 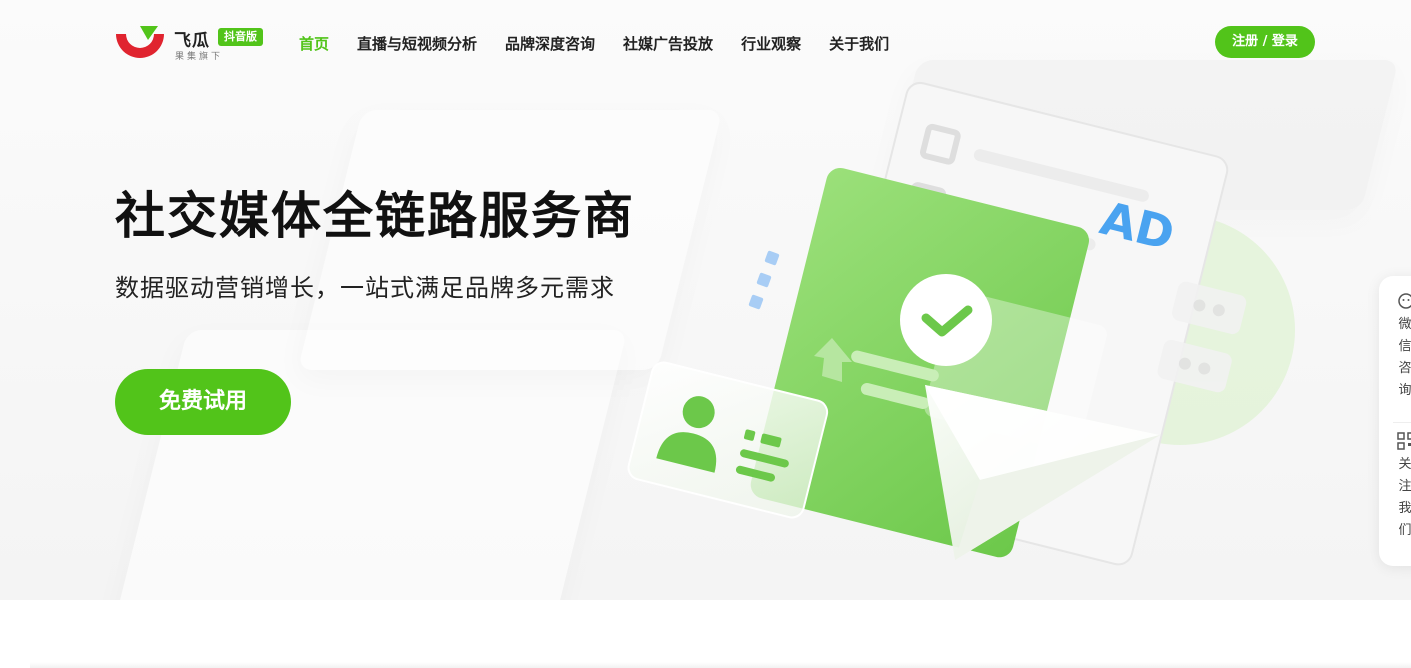 I want to click on free-trial-button: 免费试用, so click(x=203, y=402).